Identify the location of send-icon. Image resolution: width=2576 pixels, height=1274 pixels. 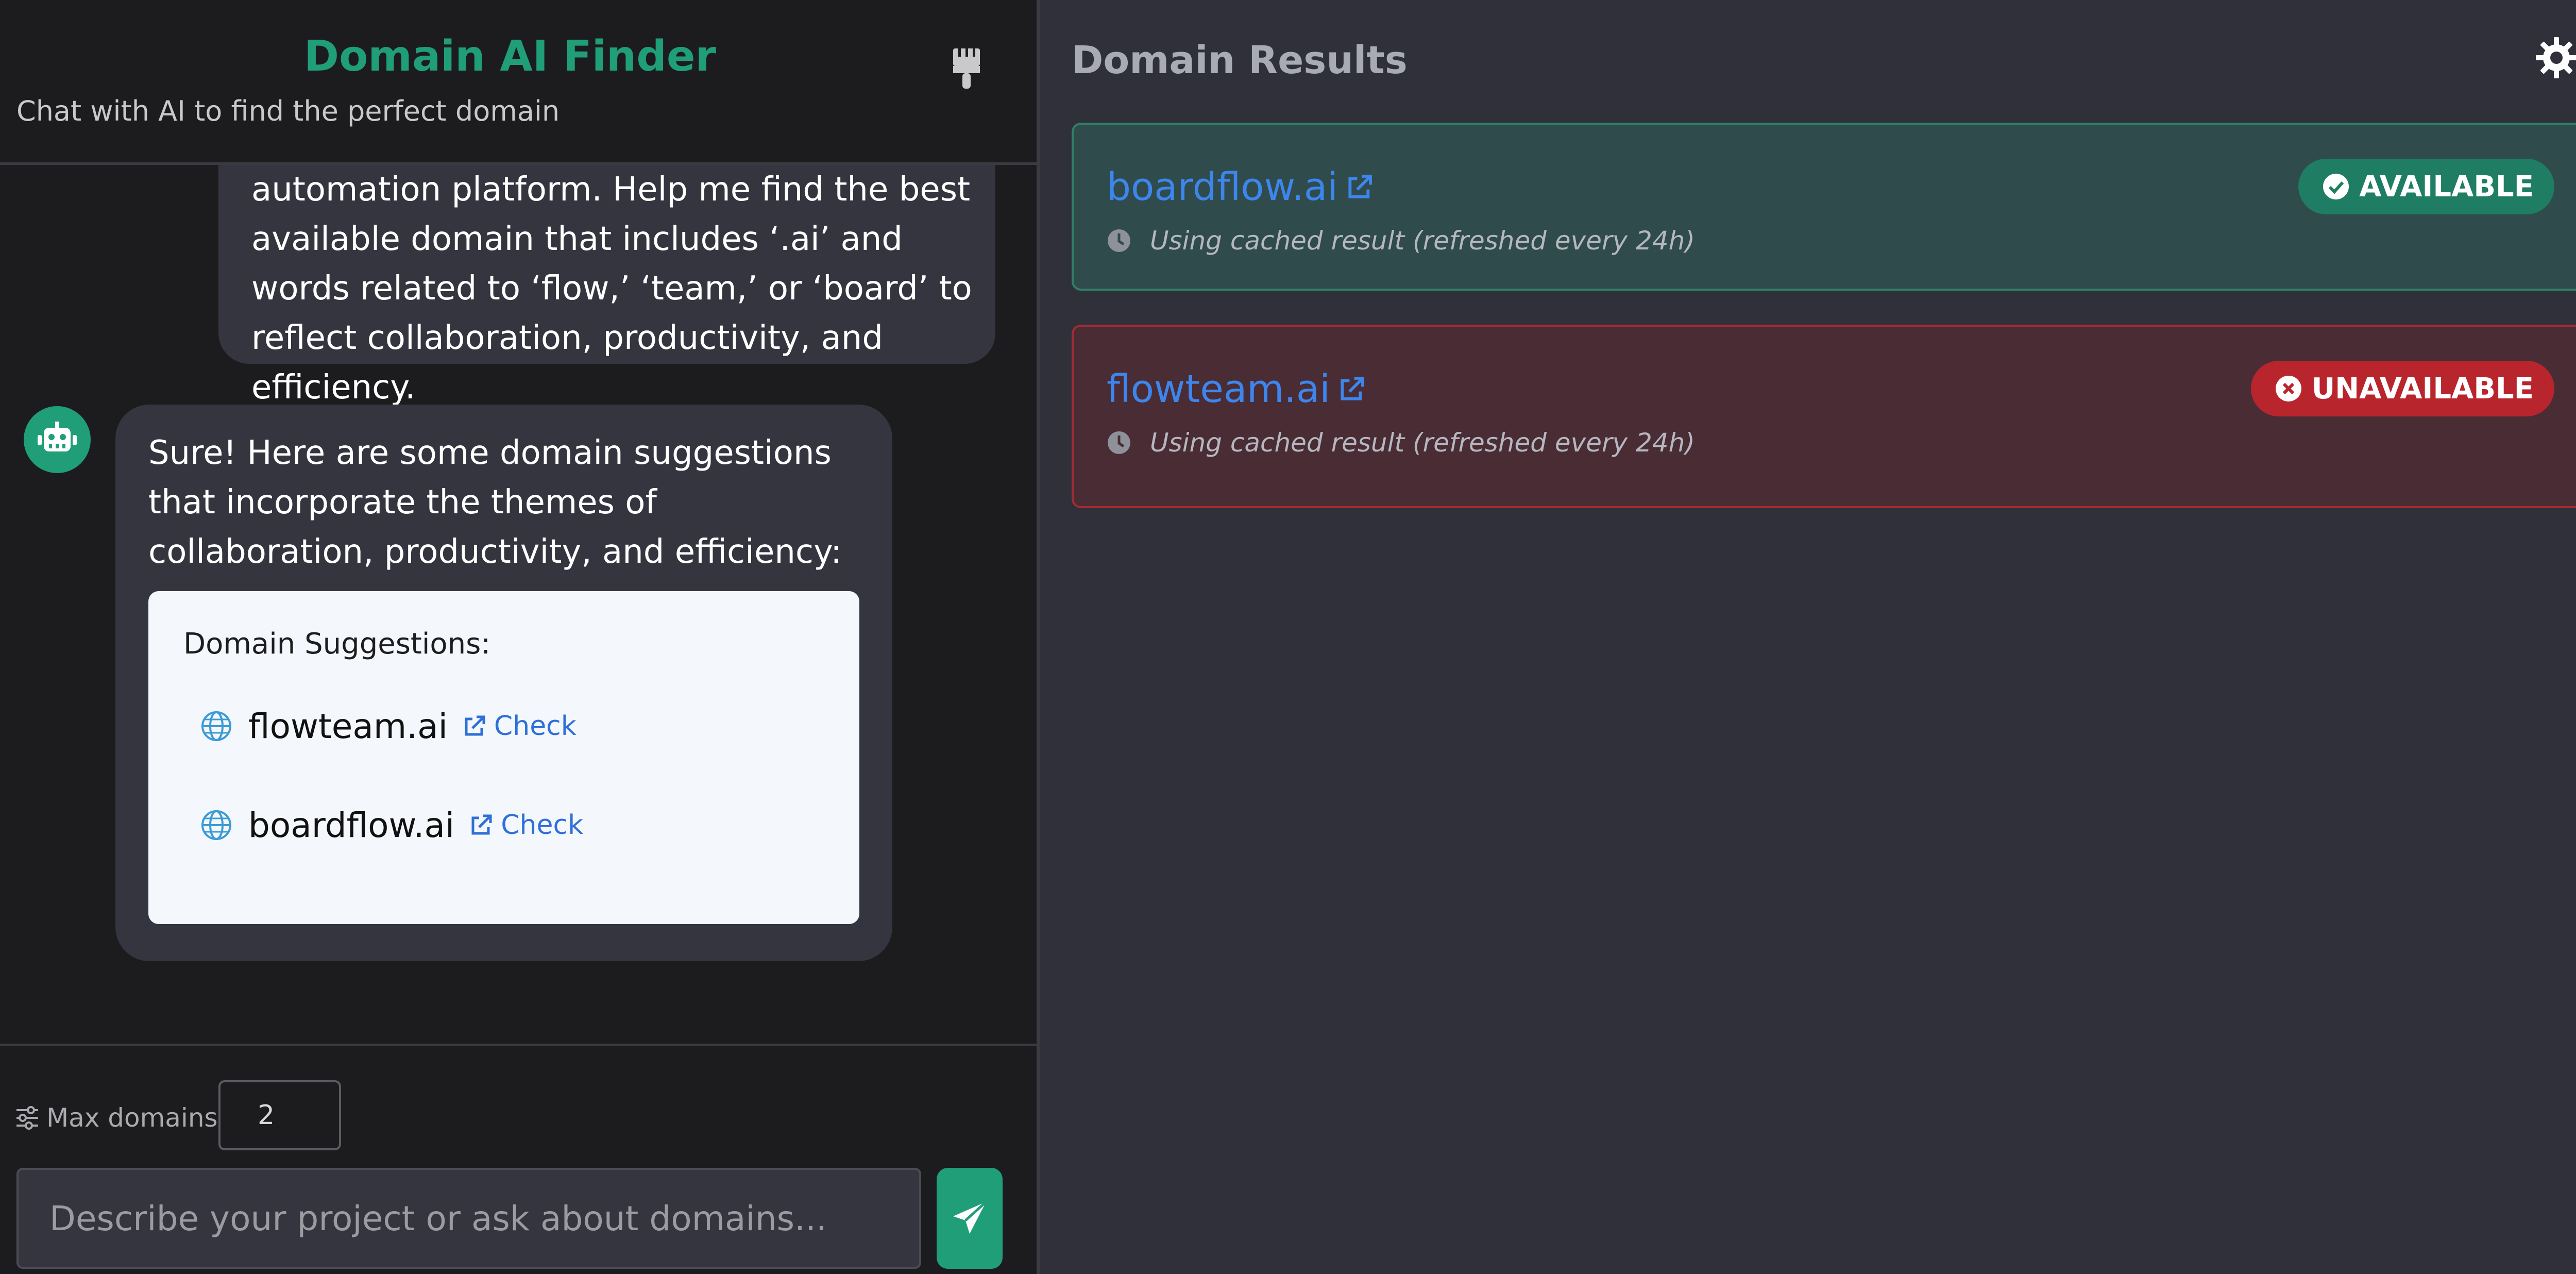
(970, 1217).